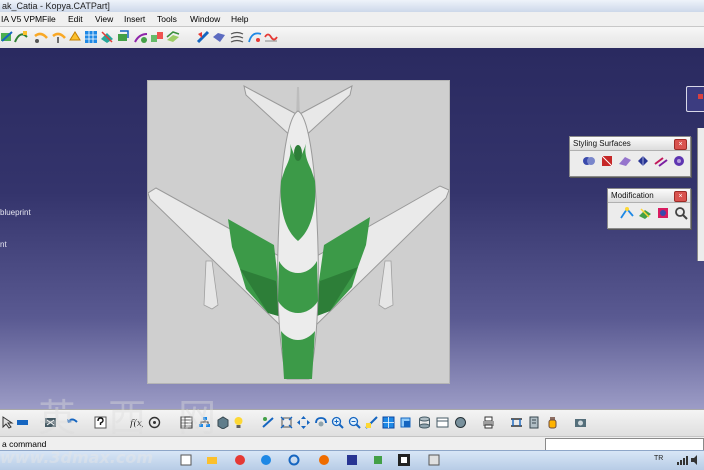  Describe the element at coordinates (22, 422) in the screenshot. I see `snap-icon` at that location.